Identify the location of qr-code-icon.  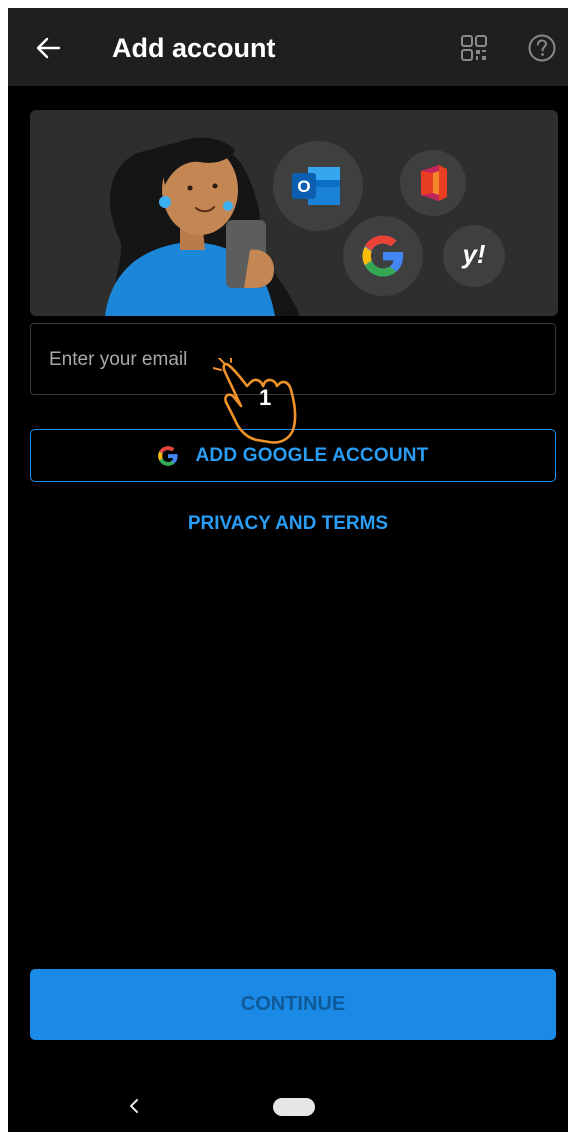
(474, 48).